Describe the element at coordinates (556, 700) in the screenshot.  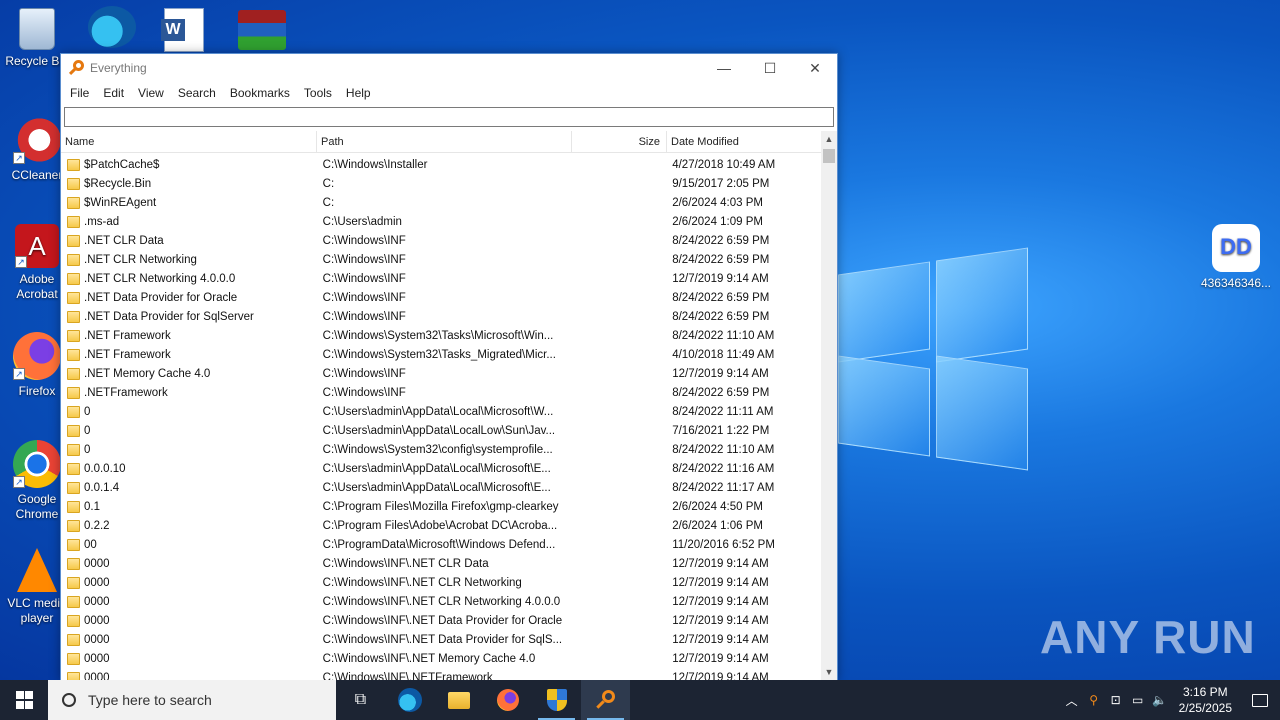
I see `taskbar-security` at that location.